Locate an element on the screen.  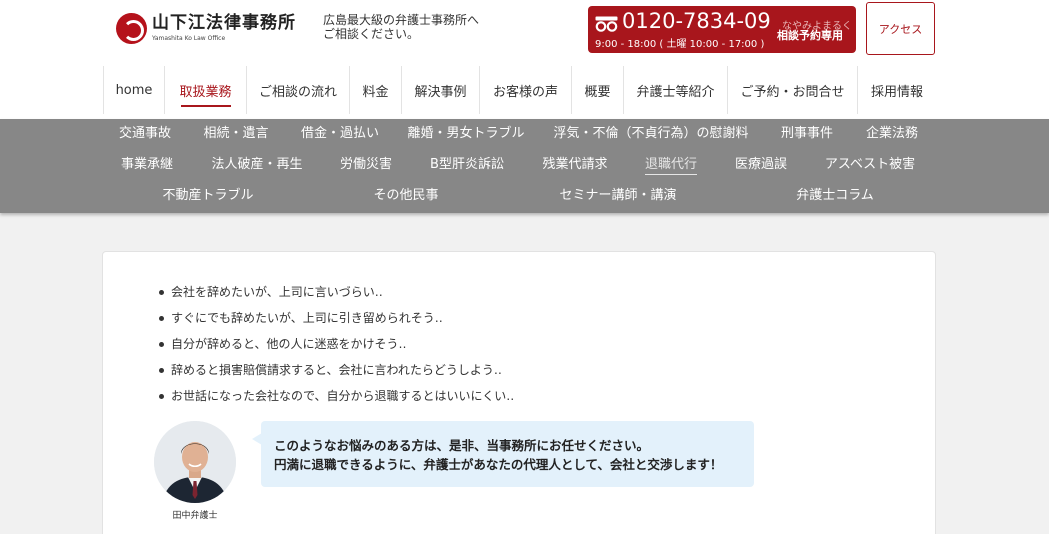
nav-item-recruit: 採用情報 is located at coordinates (896, 90).